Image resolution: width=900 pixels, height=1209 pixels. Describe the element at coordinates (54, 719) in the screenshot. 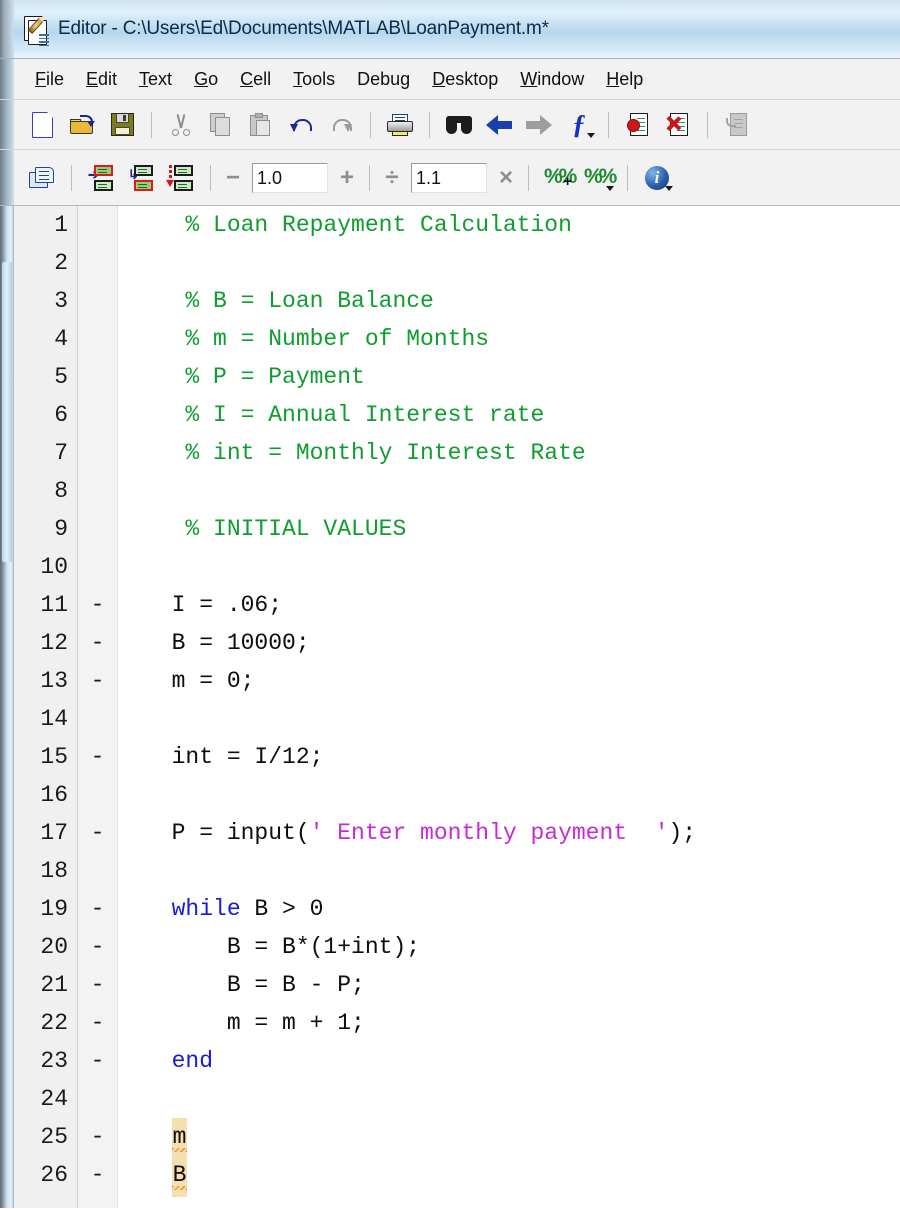

I see `line-number: 14` at that location.